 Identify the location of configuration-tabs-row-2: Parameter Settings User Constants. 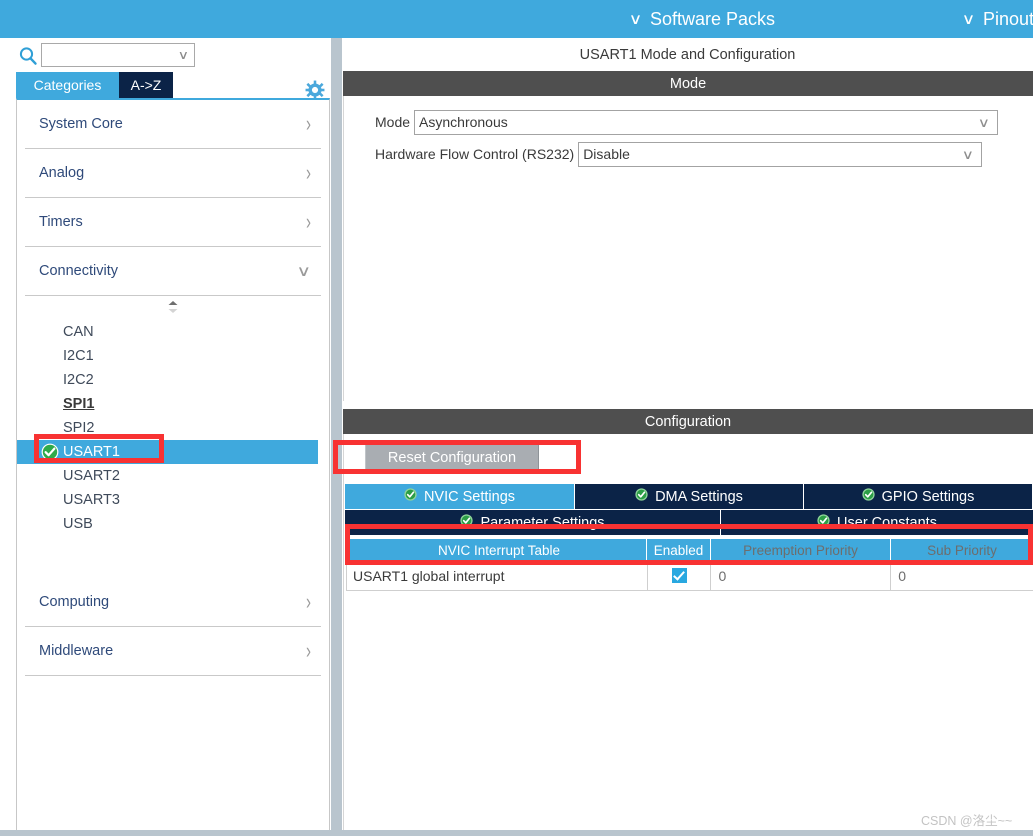
(689, 522).